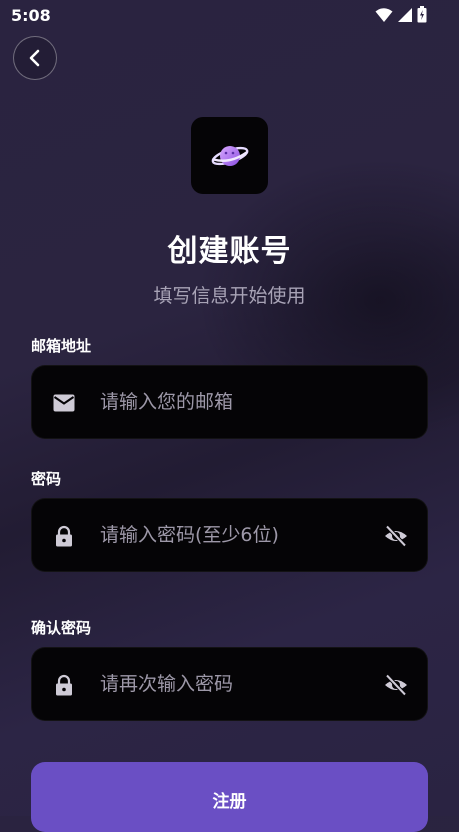 The height and width of the screenshot is (832, 459). I want to click on chevron-left-icon, so click(34, 58).